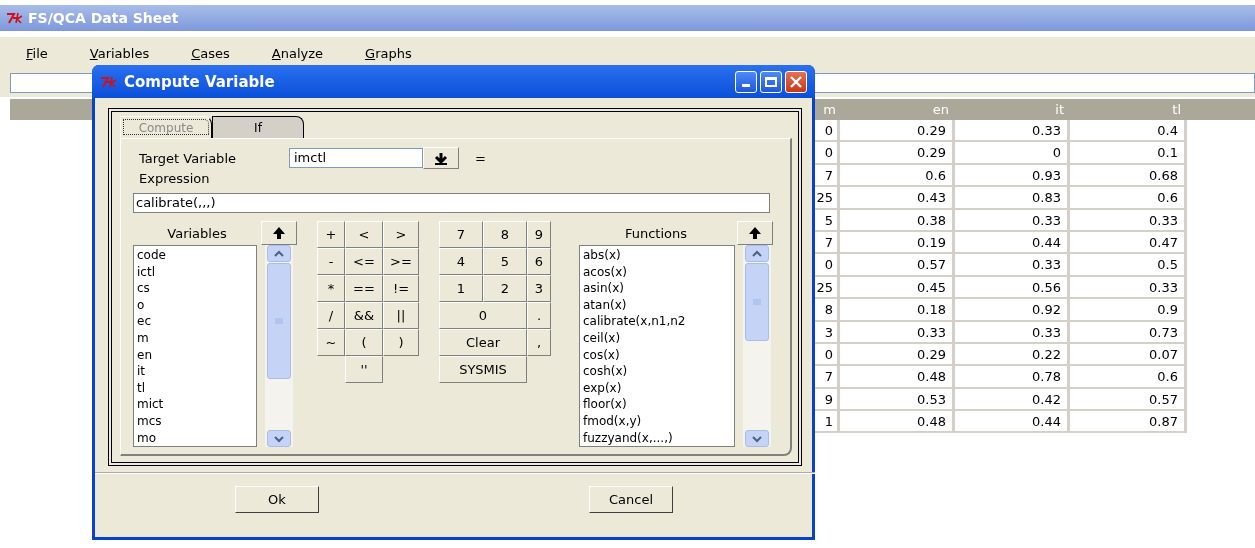  Describe the element at coordinates (364, 342) in the screenshot. I see `operator-key: (` at that location.